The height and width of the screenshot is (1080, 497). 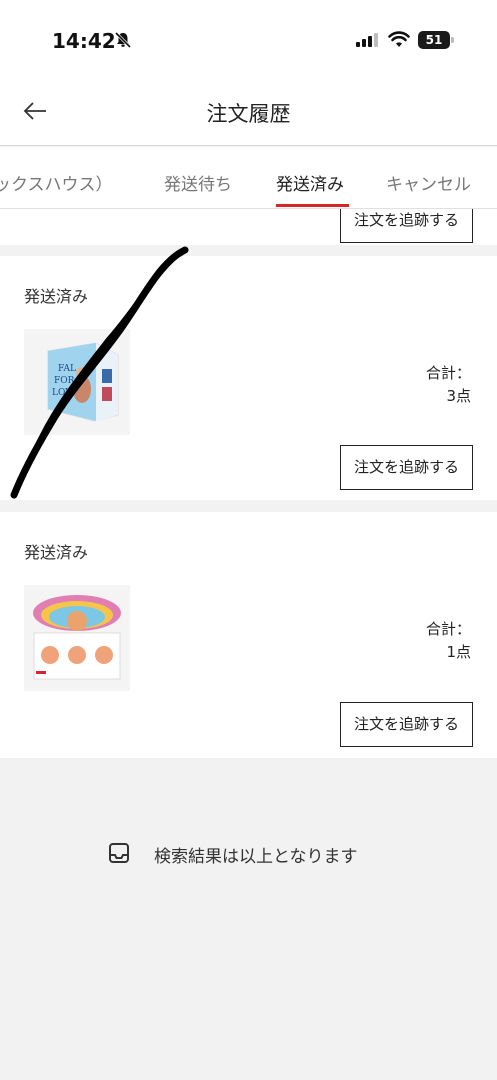 What do you see at coordinates (458, 396) in the screenshot?
I see `total-count: 3点` at bounding box center [458, 396].